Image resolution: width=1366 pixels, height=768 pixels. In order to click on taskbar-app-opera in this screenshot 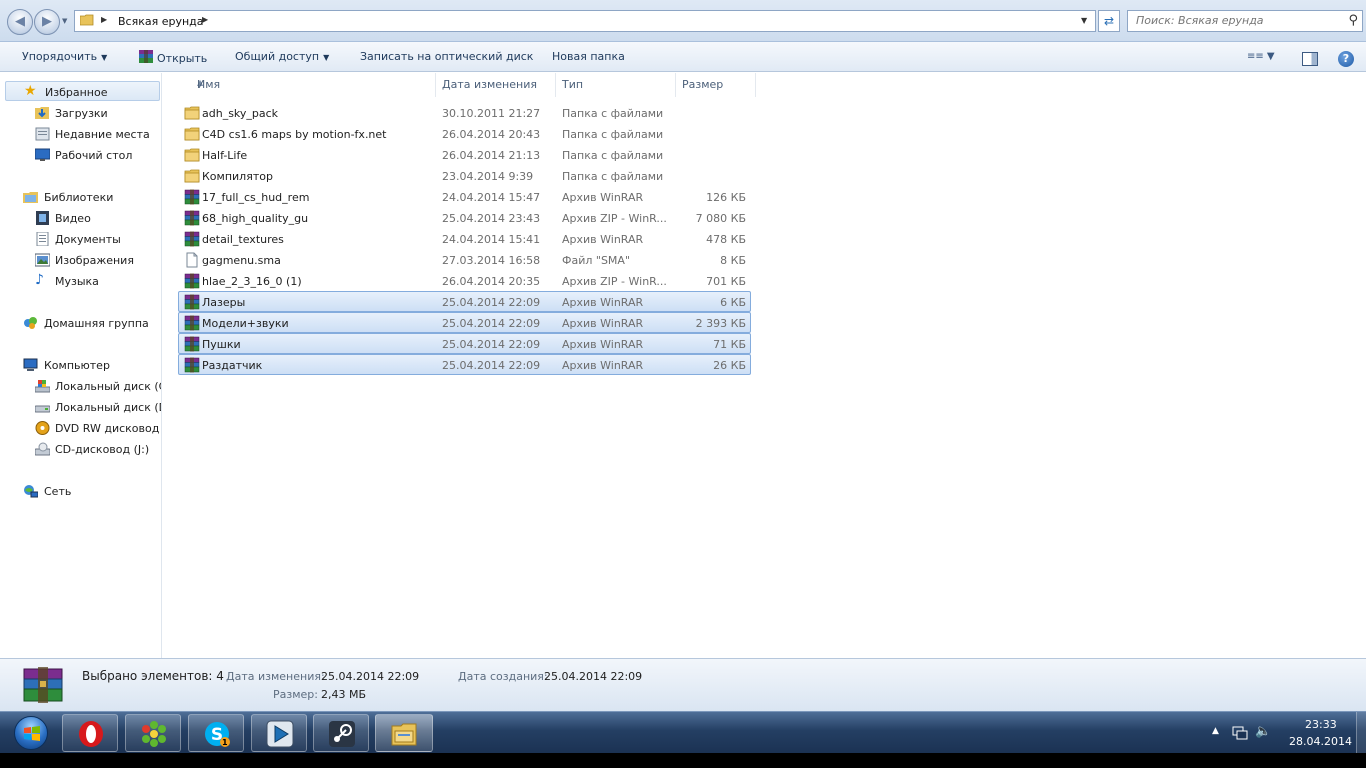, I will do `click(90, 733)`.